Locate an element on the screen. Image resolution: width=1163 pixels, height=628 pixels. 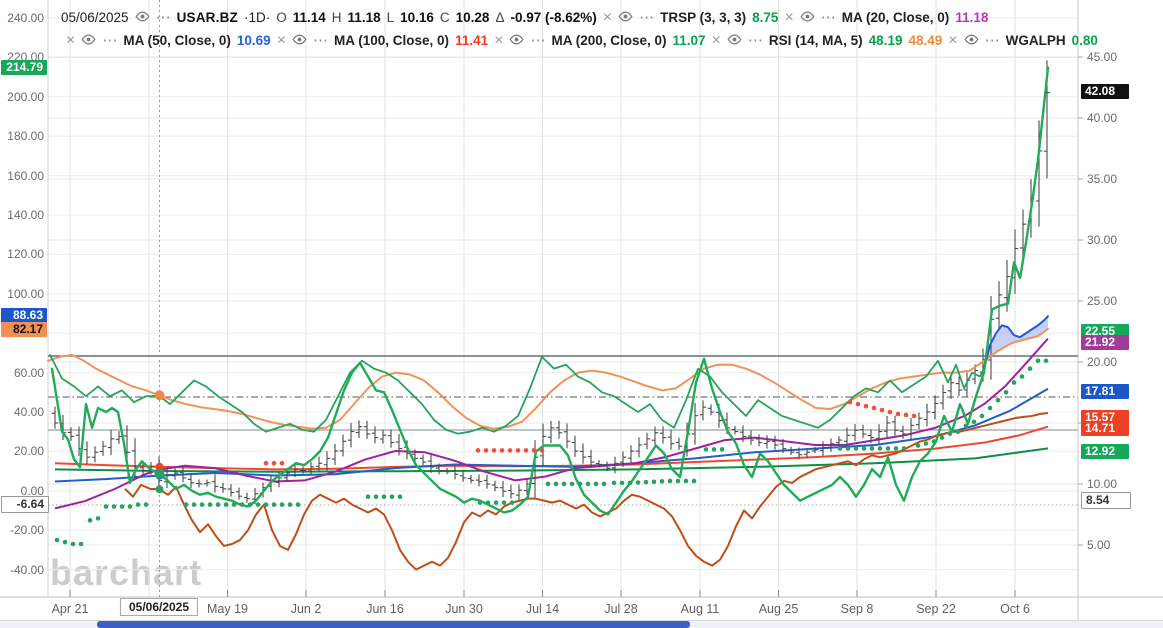
right-axis-tick-label: 30.00 is located at coordinates (1102, 240).